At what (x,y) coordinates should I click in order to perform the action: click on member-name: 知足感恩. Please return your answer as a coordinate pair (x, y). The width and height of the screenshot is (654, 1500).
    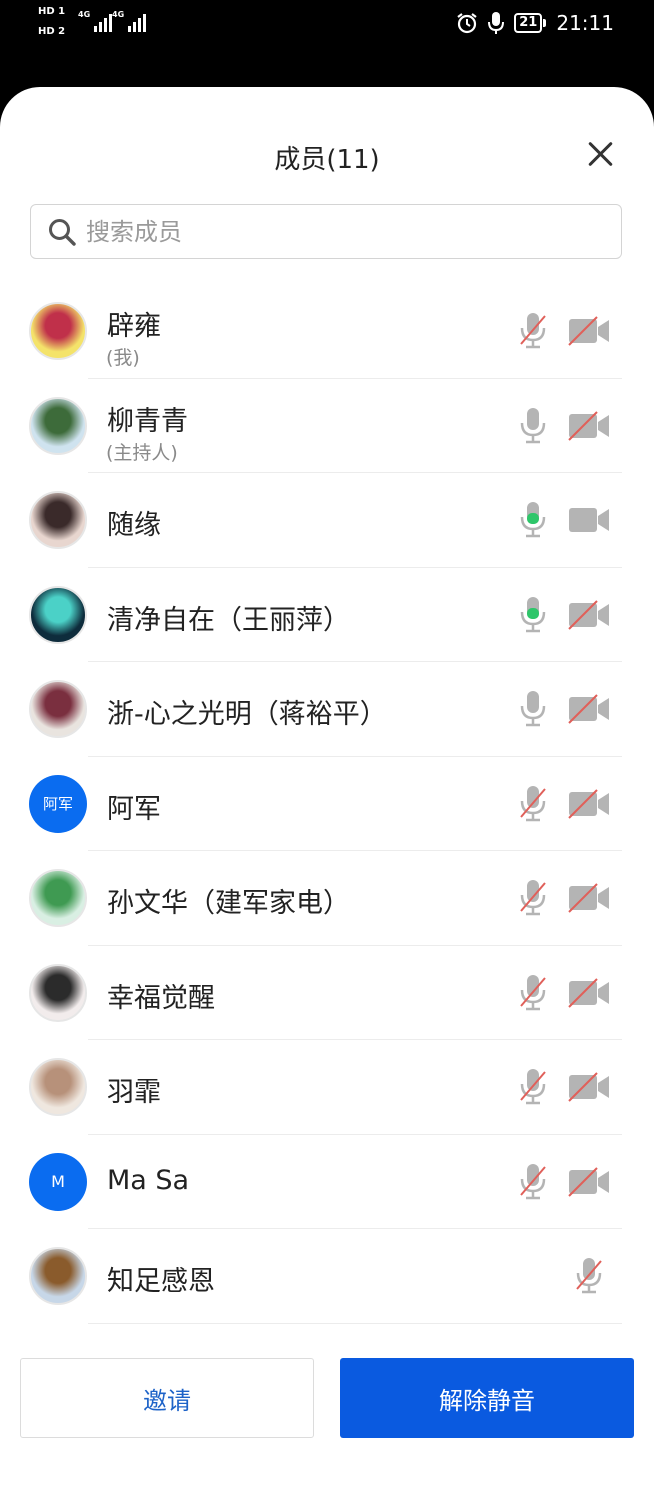
    Looking at the image, I should click on (161, 1281).